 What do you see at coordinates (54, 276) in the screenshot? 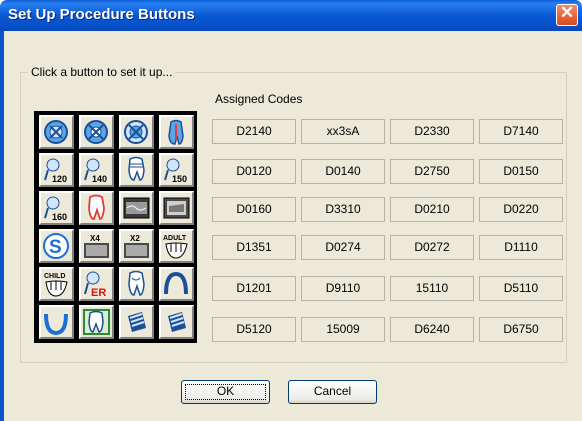
I see `child-text: CHILD` at bounding box center [54, 276].